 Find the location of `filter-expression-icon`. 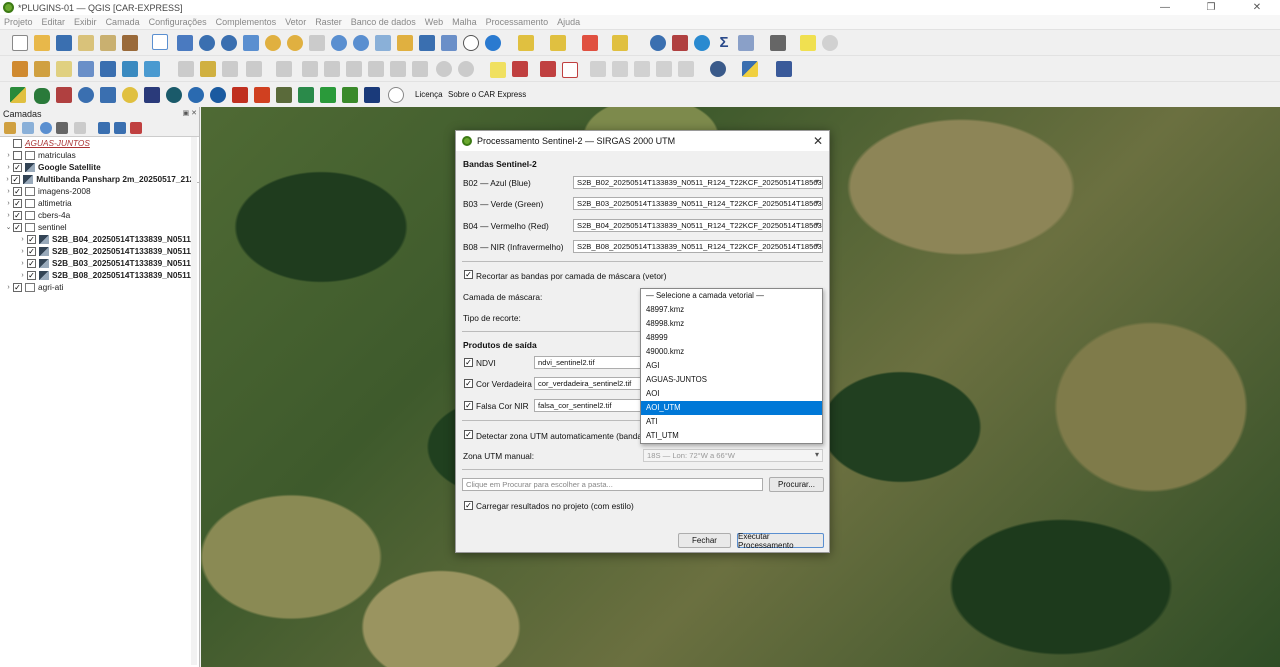

filter-expression-icon is located at coordinates (80, 128).